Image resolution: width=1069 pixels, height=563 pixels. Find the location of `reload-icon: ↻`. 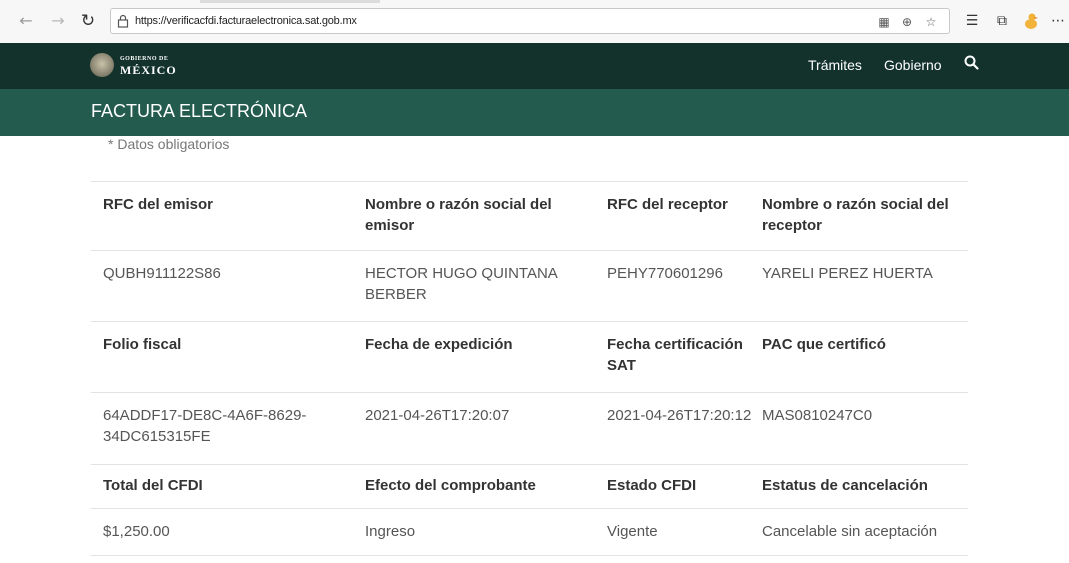

reload-icon: ↻ is located at coordinates (88, 21).